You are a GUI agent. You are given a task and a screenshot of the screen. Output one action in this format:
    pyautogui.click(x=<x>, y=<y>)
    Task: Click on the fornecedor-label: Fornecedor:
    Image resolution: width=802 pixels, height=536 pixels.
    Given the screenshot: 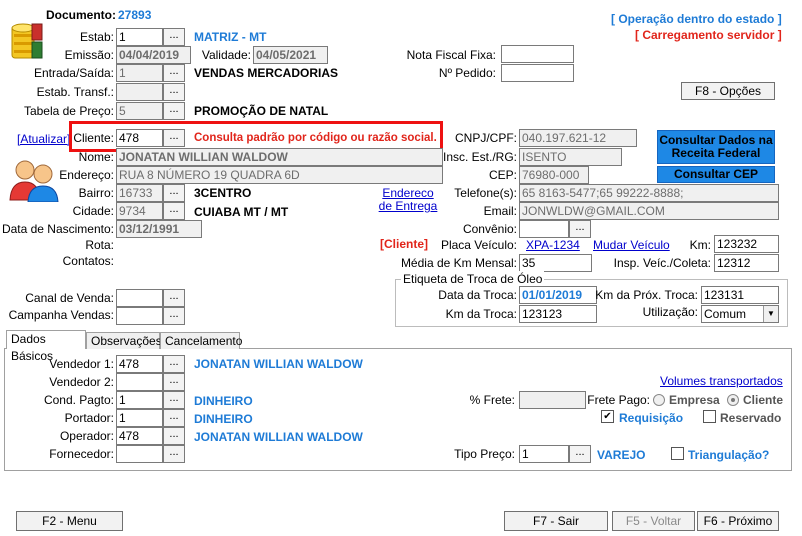 What is the action you would take?
    pyautogui.click(x=81, y=454)
    